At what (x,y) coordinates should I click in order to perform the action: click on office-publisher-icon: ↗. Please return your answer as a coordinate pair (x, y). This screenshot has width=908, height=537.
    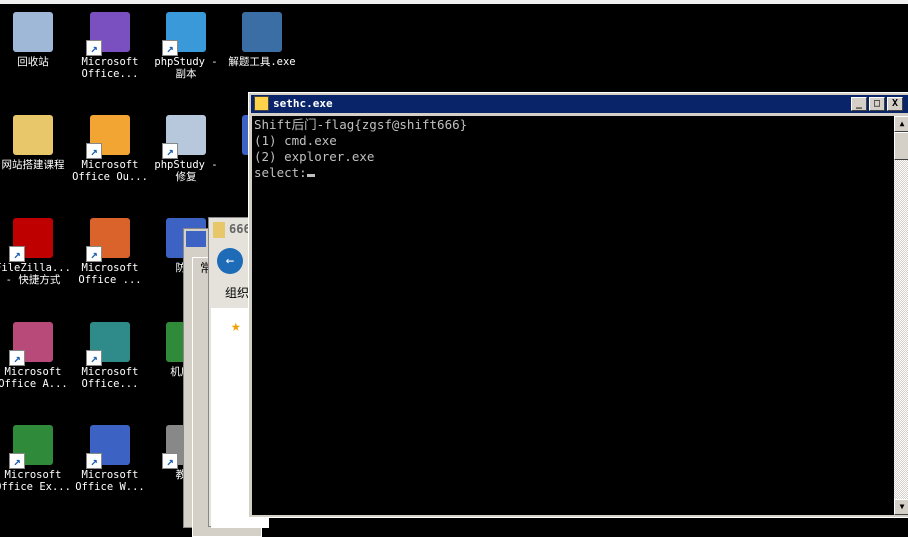
    Looking at the image, I should click on (108, 344).